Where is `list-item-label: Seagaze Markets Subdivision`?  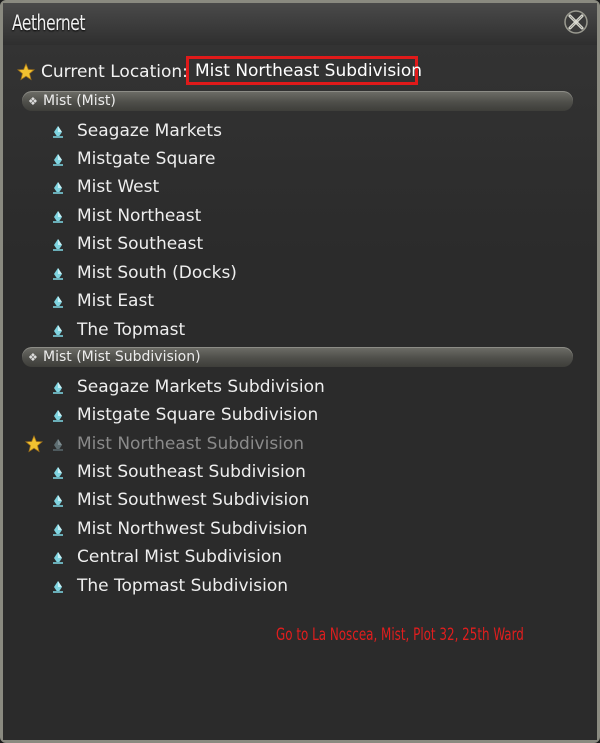
list-item-label: Seagaze Markets Subdivision is located at coordinates (201, 387).